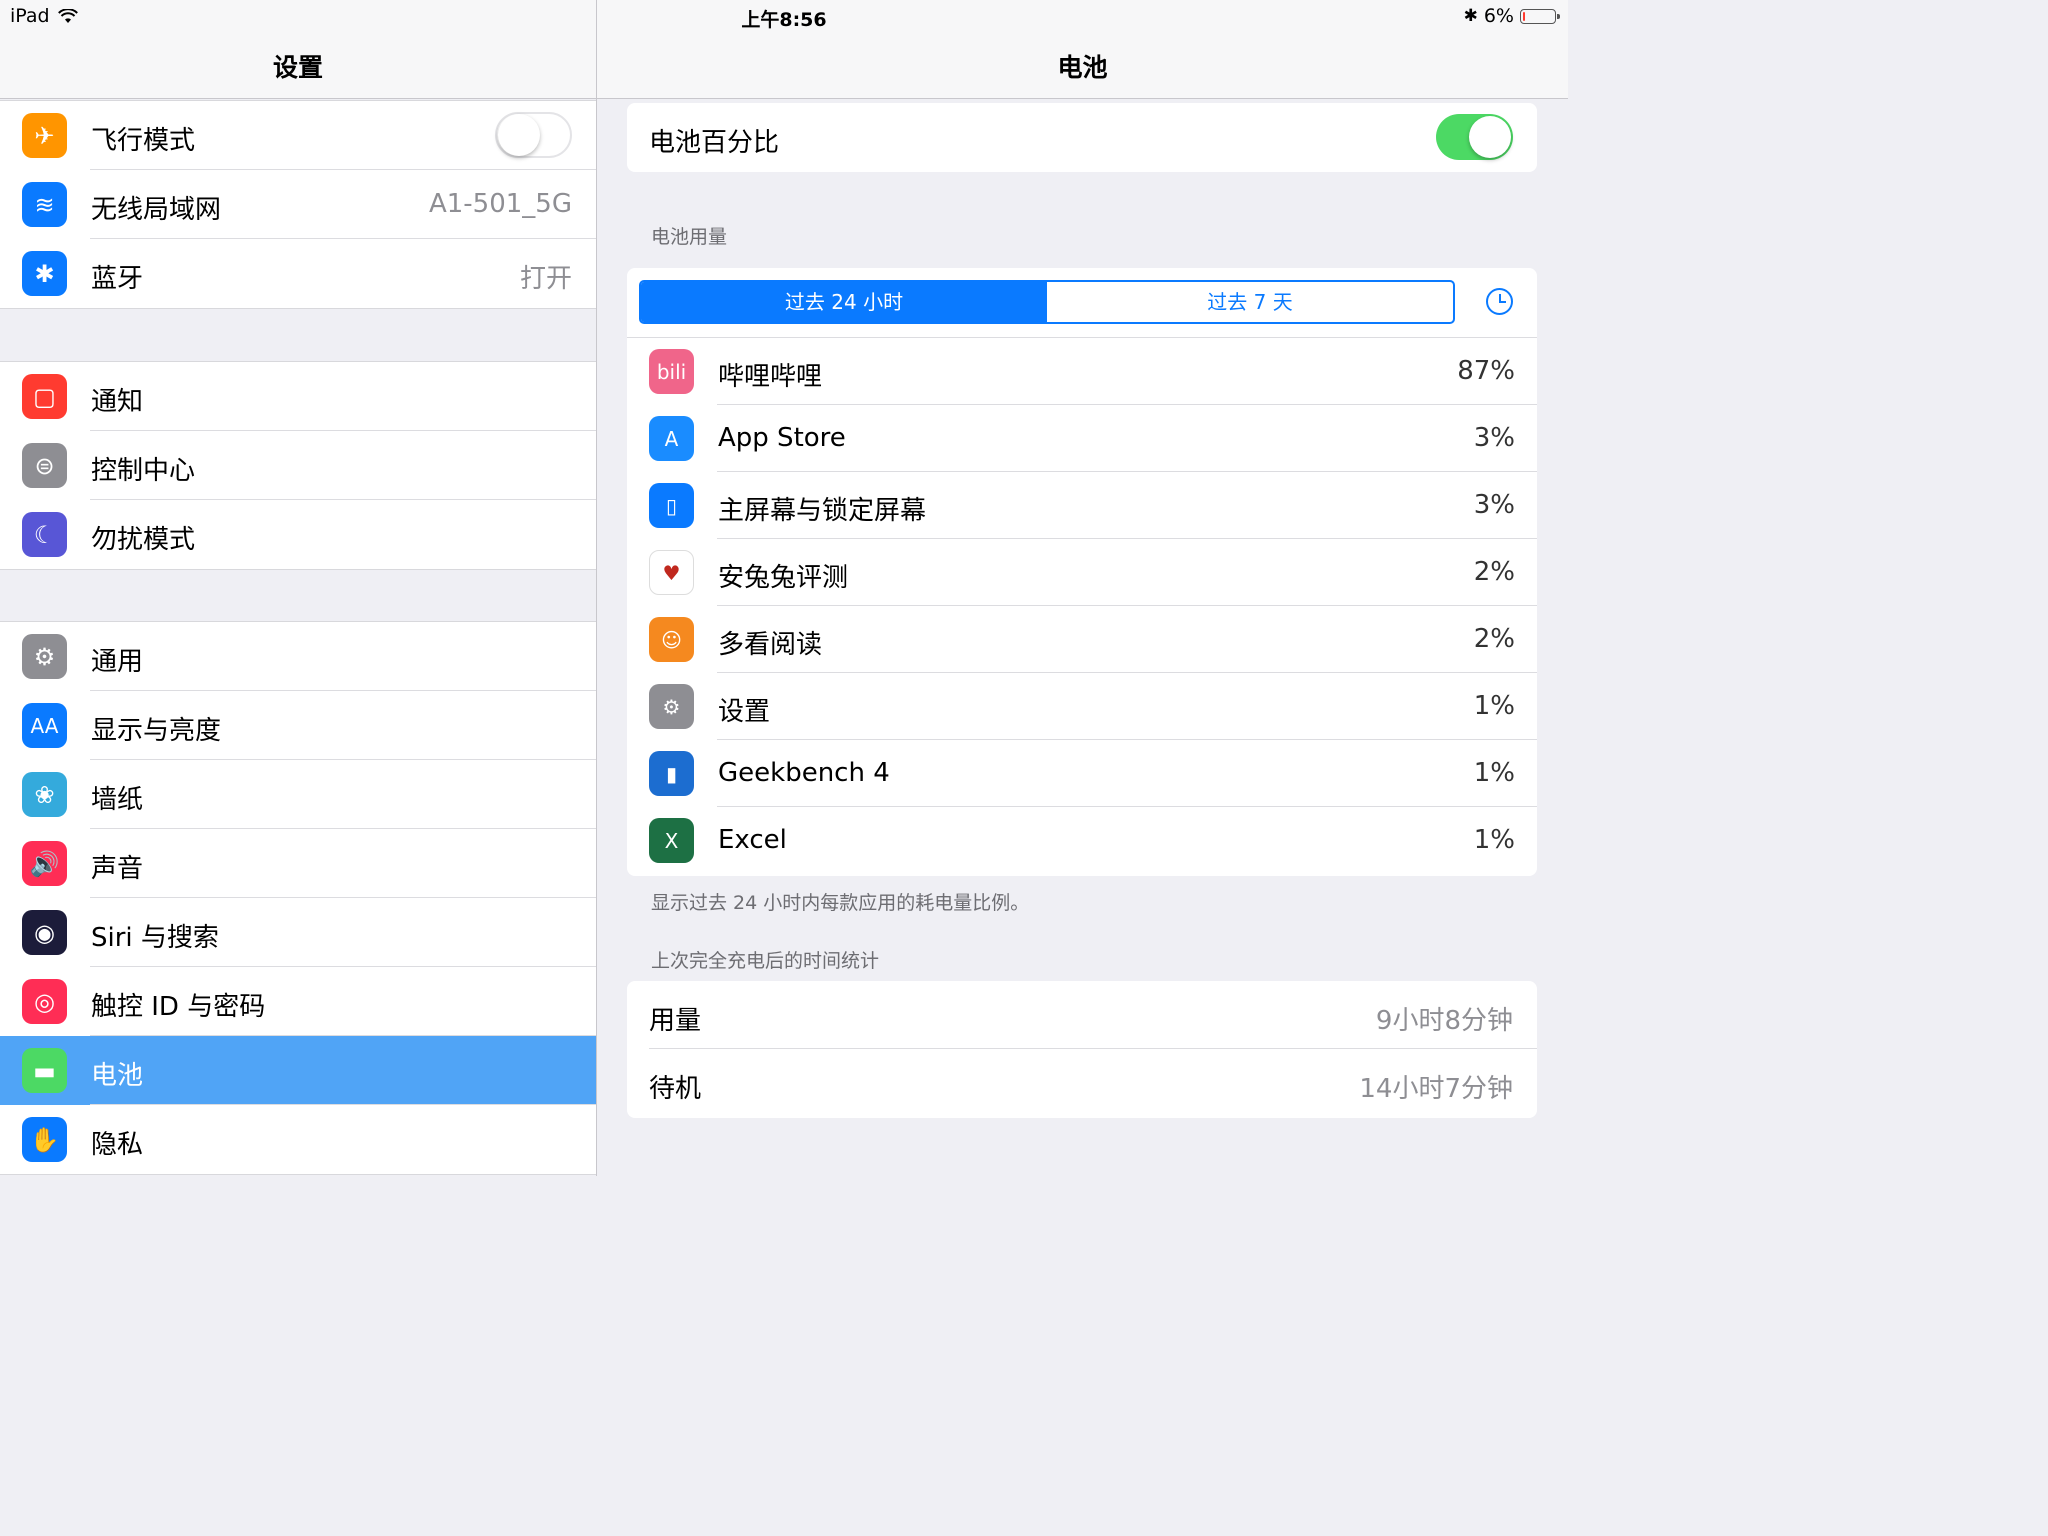  I want to click on sound-icon: 🔊, so click(44, 863).